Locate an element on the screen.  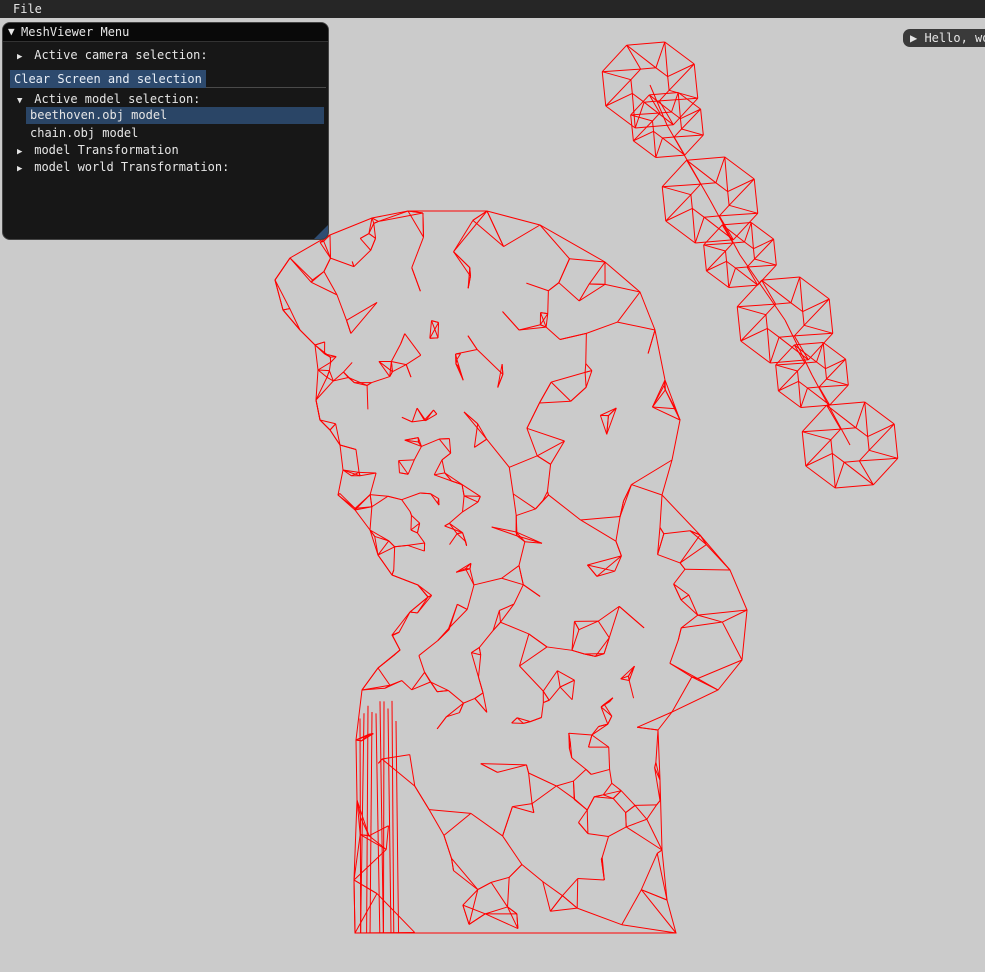
model-selection-label: Active model selection: is located at coordinates (117, 99).